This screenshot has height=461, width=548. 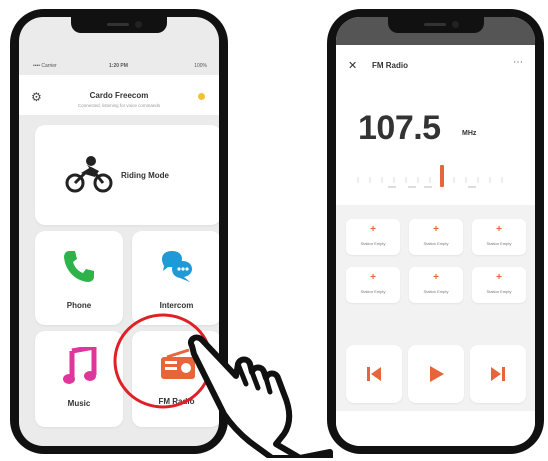 What do you see at coordinates (352, 65) in the screenshot?
I see `close-icon: ✕` at bounding box center [352, 65].